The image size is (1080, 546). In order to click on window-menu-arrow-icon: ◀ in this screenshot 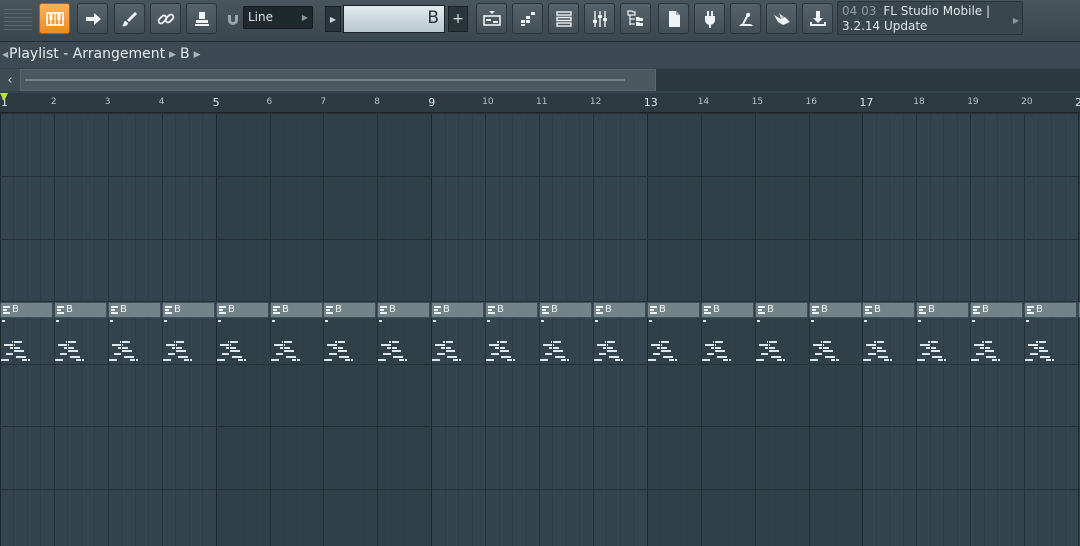, I will do `click(5, 54)`.